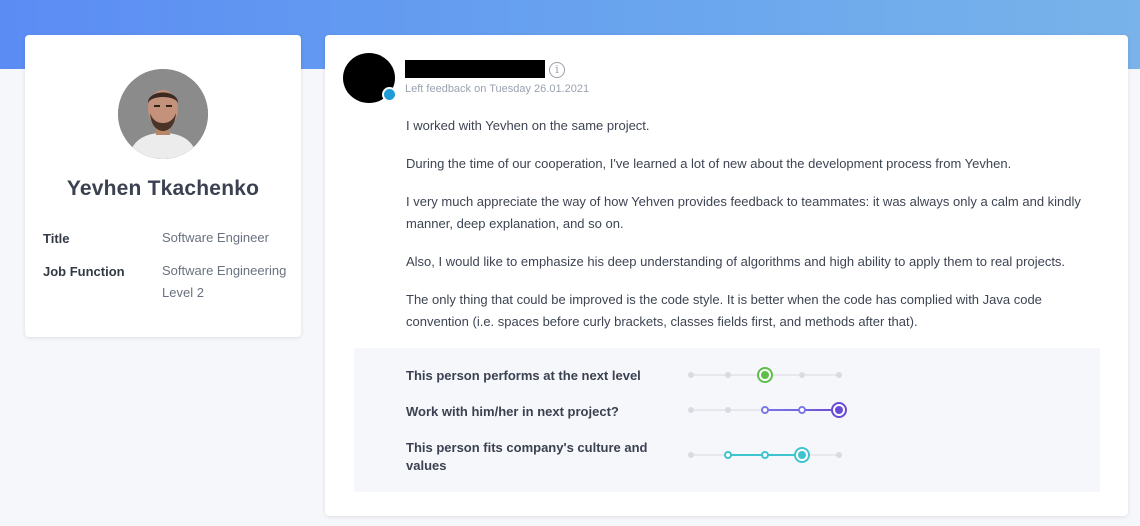 This screenshot has height=526, width=1140. I want to click on rating-scale-culture-fit, so click(768, 455).